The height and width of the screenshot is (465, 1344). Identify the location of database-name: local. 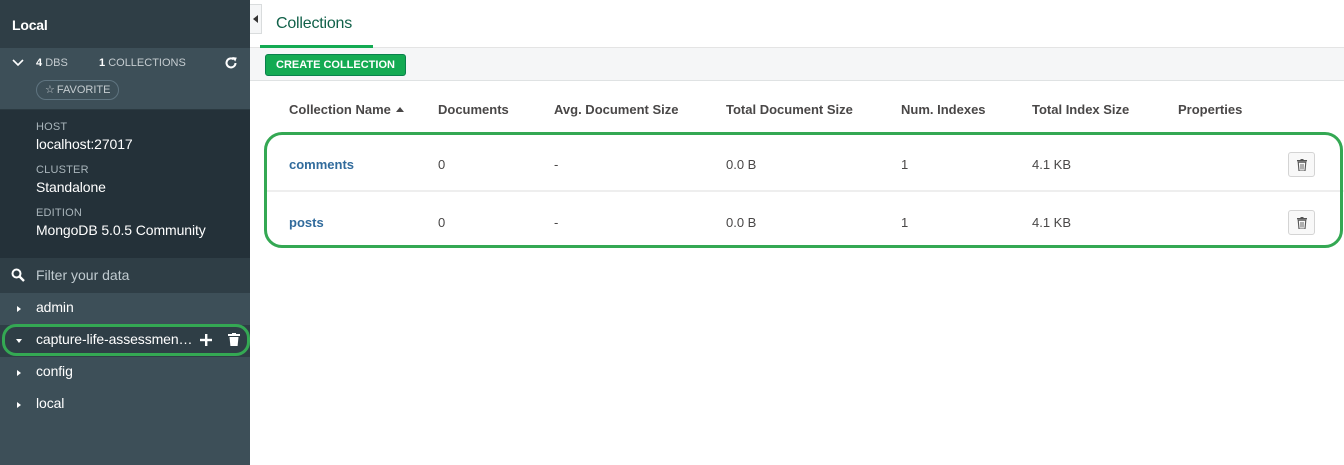
(116, 403).